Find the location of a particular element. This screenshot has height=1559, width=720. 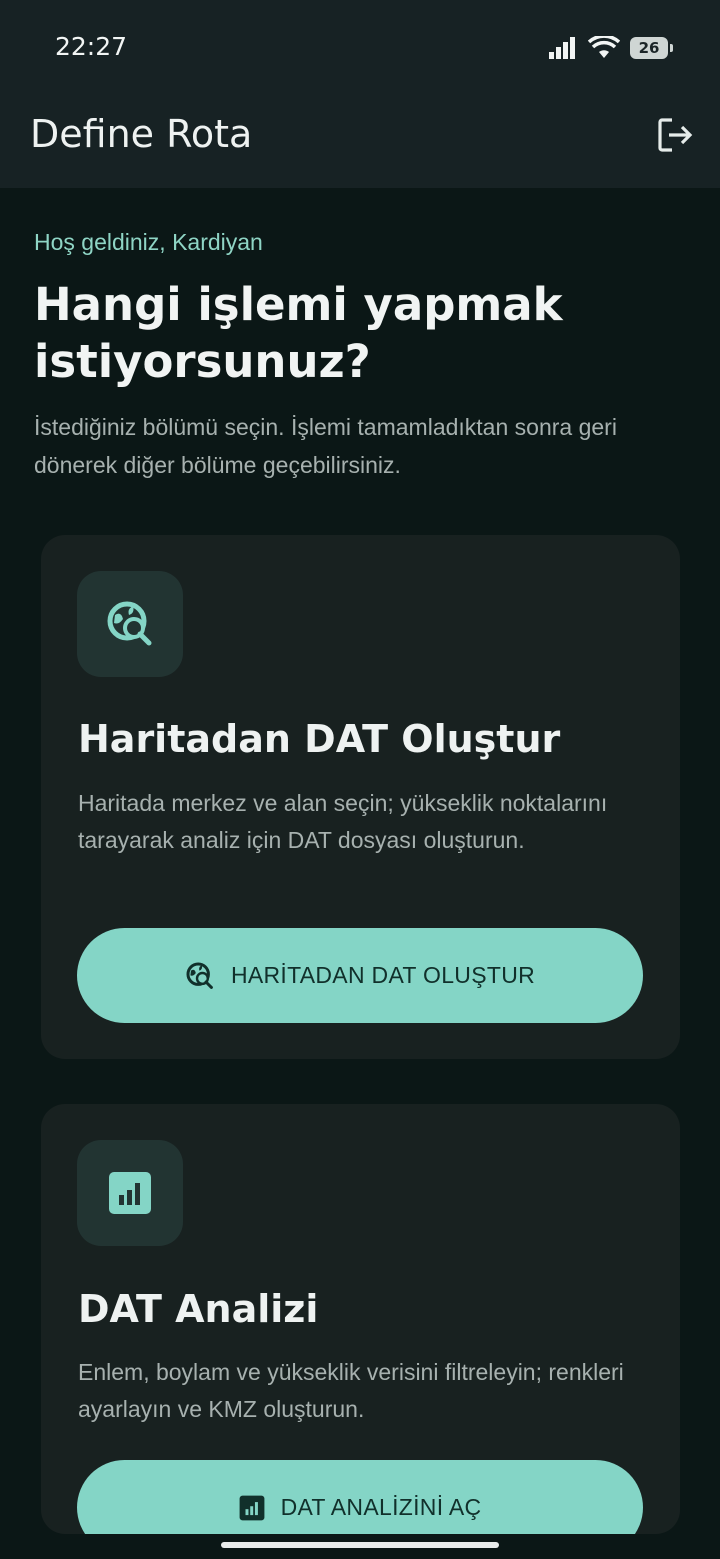

top-app-bar: 22:27 26 Define Rota is located at coordinates (360, 94).